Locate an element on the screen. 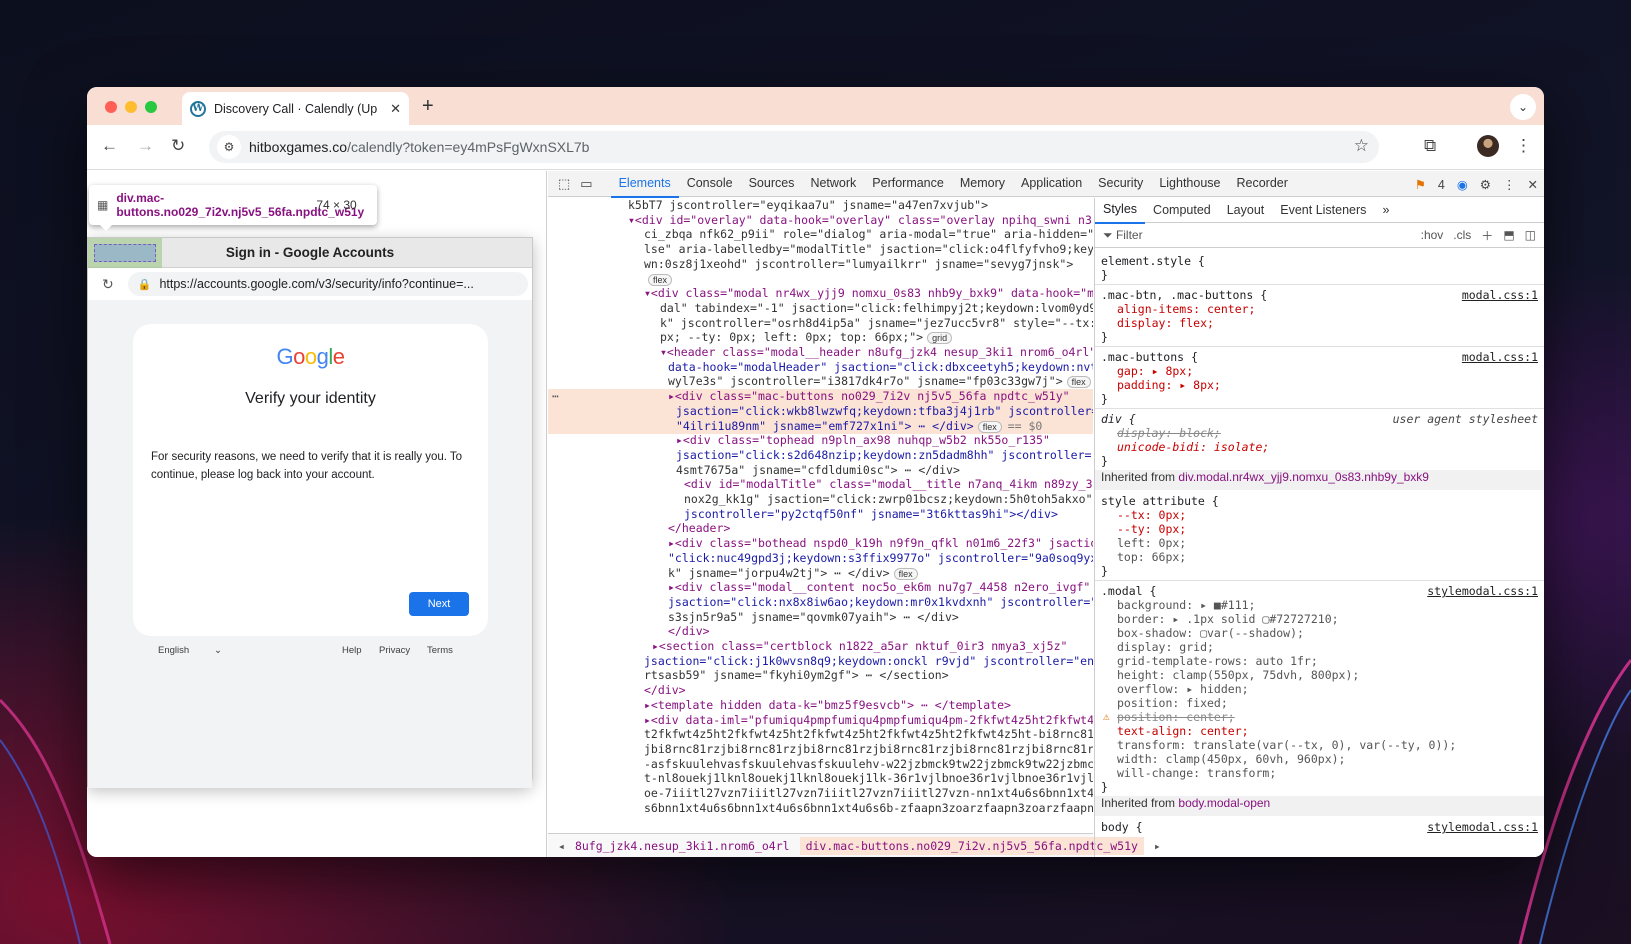  close-window-button is located at coordinates (111, 107).